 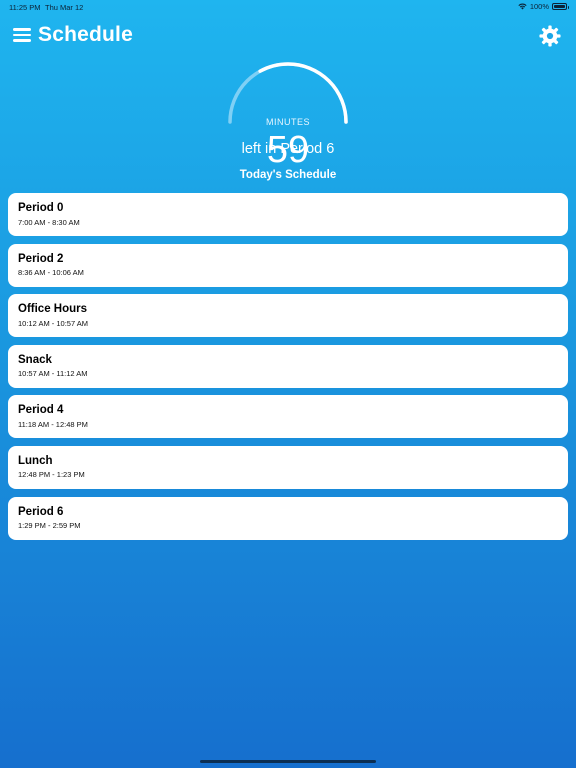 I want to click on hamburger-menu-icon, so click(x=22, y=35).